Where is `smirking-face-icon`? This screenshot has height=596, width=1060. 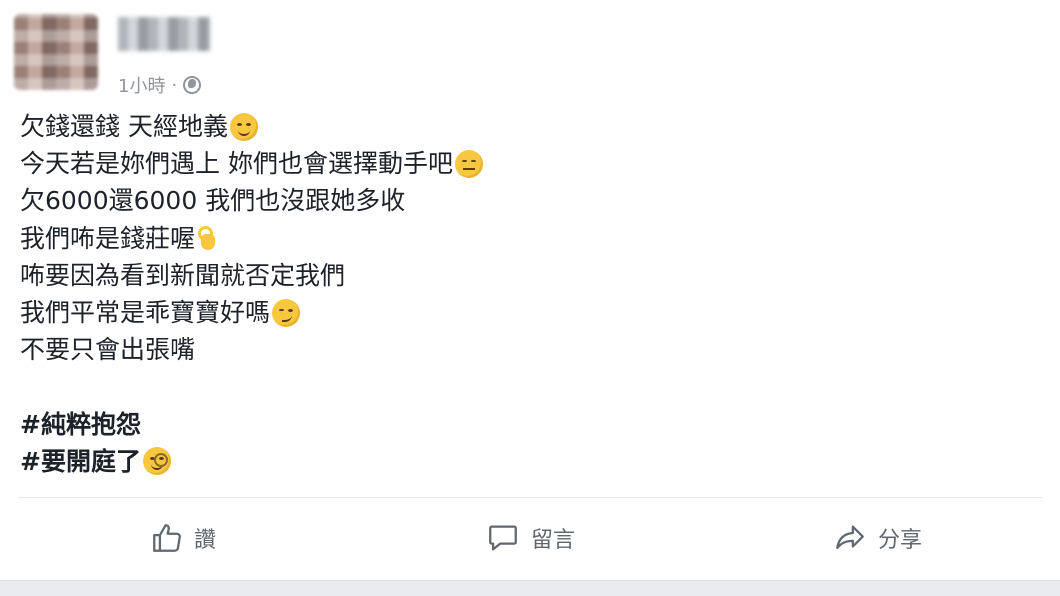
smirking-face-icon is located at coordinates (286, 312).